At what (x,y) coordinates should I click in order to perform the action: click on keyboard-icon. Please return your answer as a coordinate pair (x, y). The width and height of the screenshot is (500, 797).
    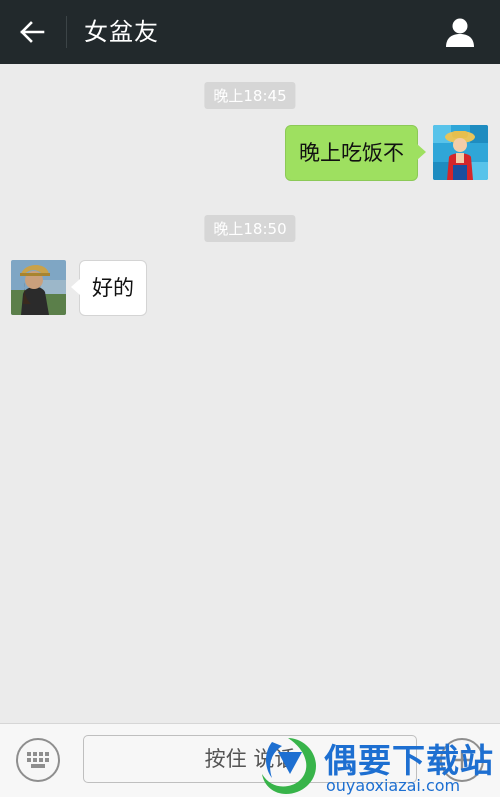
    Looking at the image, I should click on (38, 760).